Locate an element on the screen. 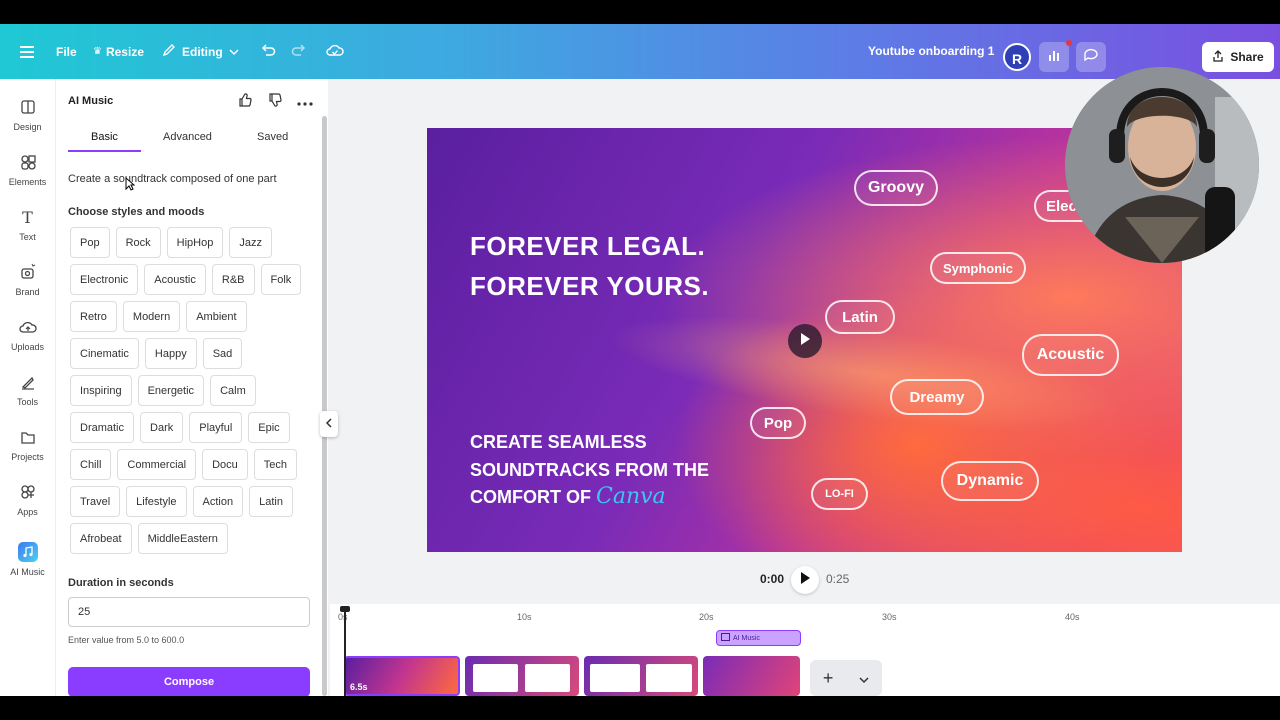  style-chip-travel: Travel is located at coordinates (95, 501).